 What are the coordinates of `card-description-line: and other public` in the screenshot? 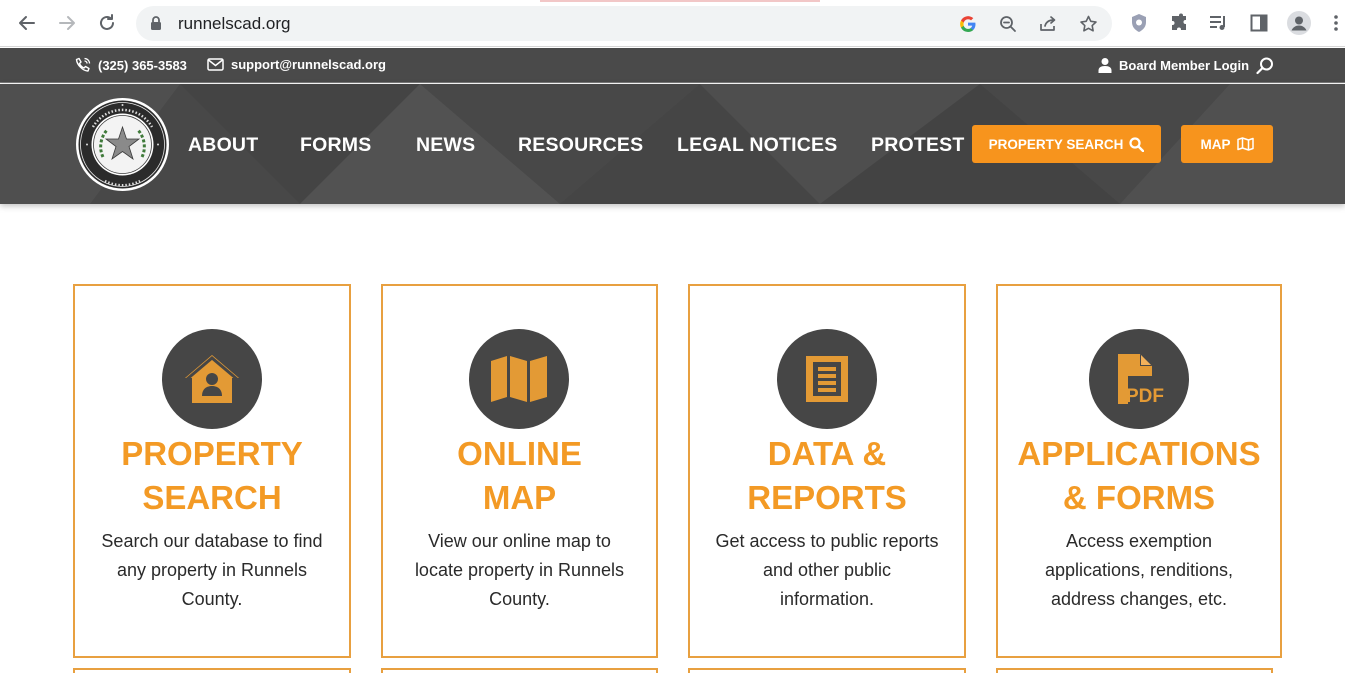 It's located at (827, 570).